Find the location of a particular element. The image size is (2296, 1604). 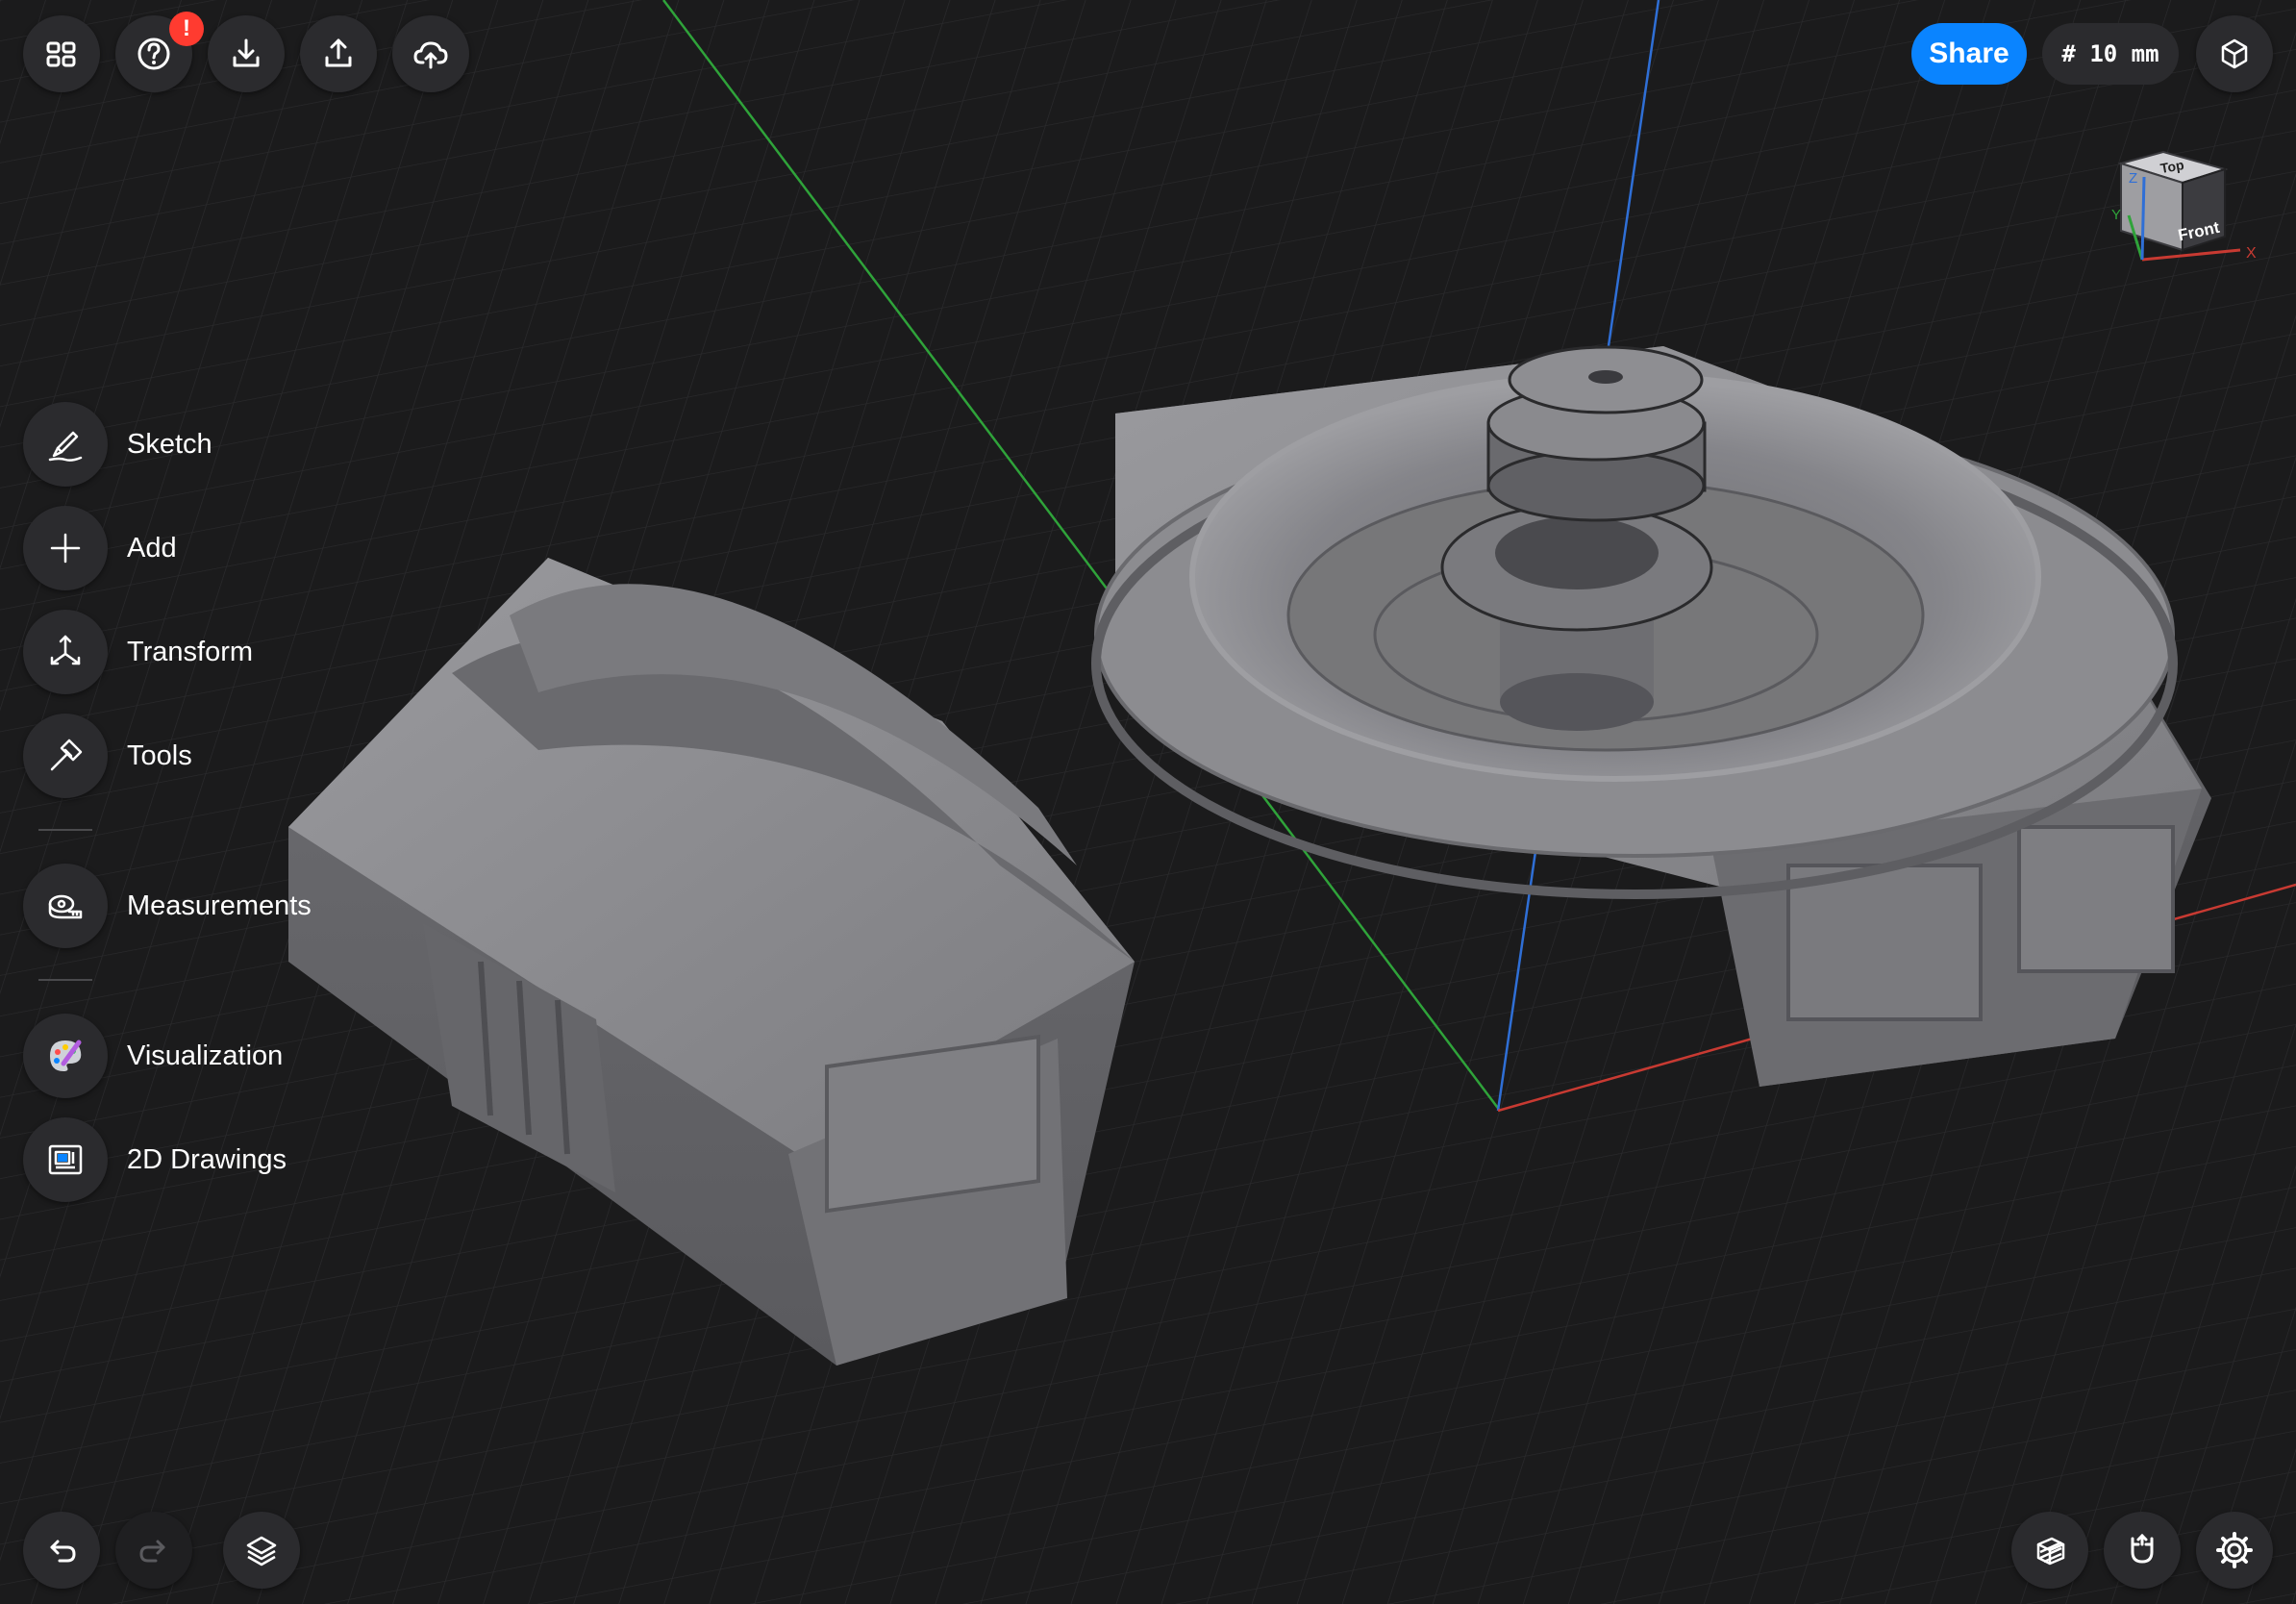

cloud-upload-icon is located at coordinates (430, 55).